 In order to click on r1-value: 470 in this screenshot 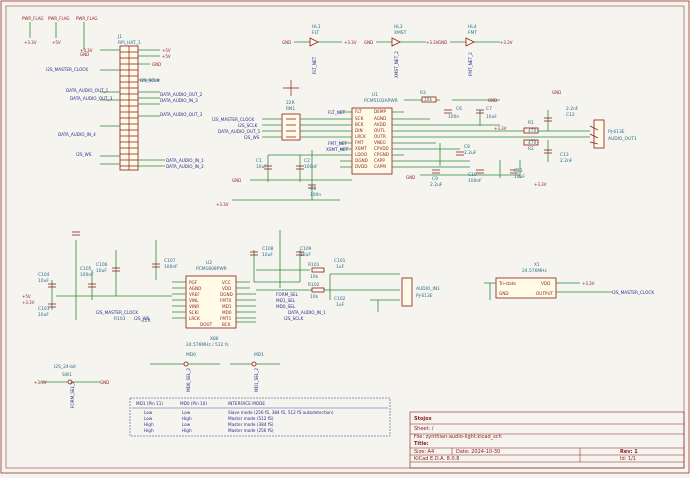, I will do `click(532, 131)`.